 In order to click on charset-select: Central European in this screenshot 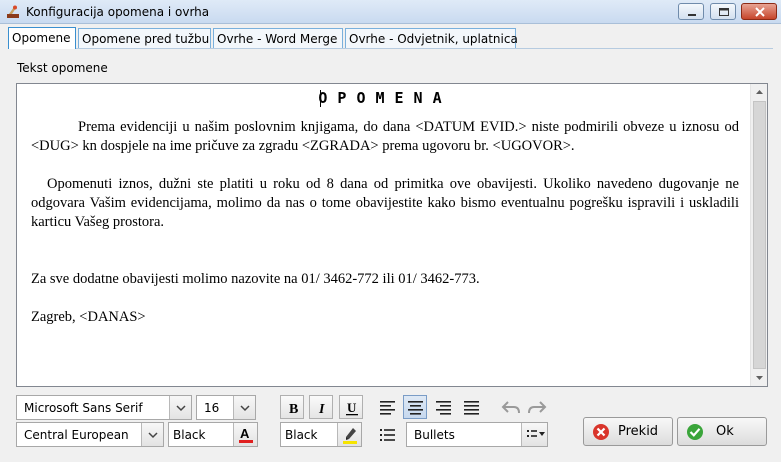, I will do `click(90, 434)`.